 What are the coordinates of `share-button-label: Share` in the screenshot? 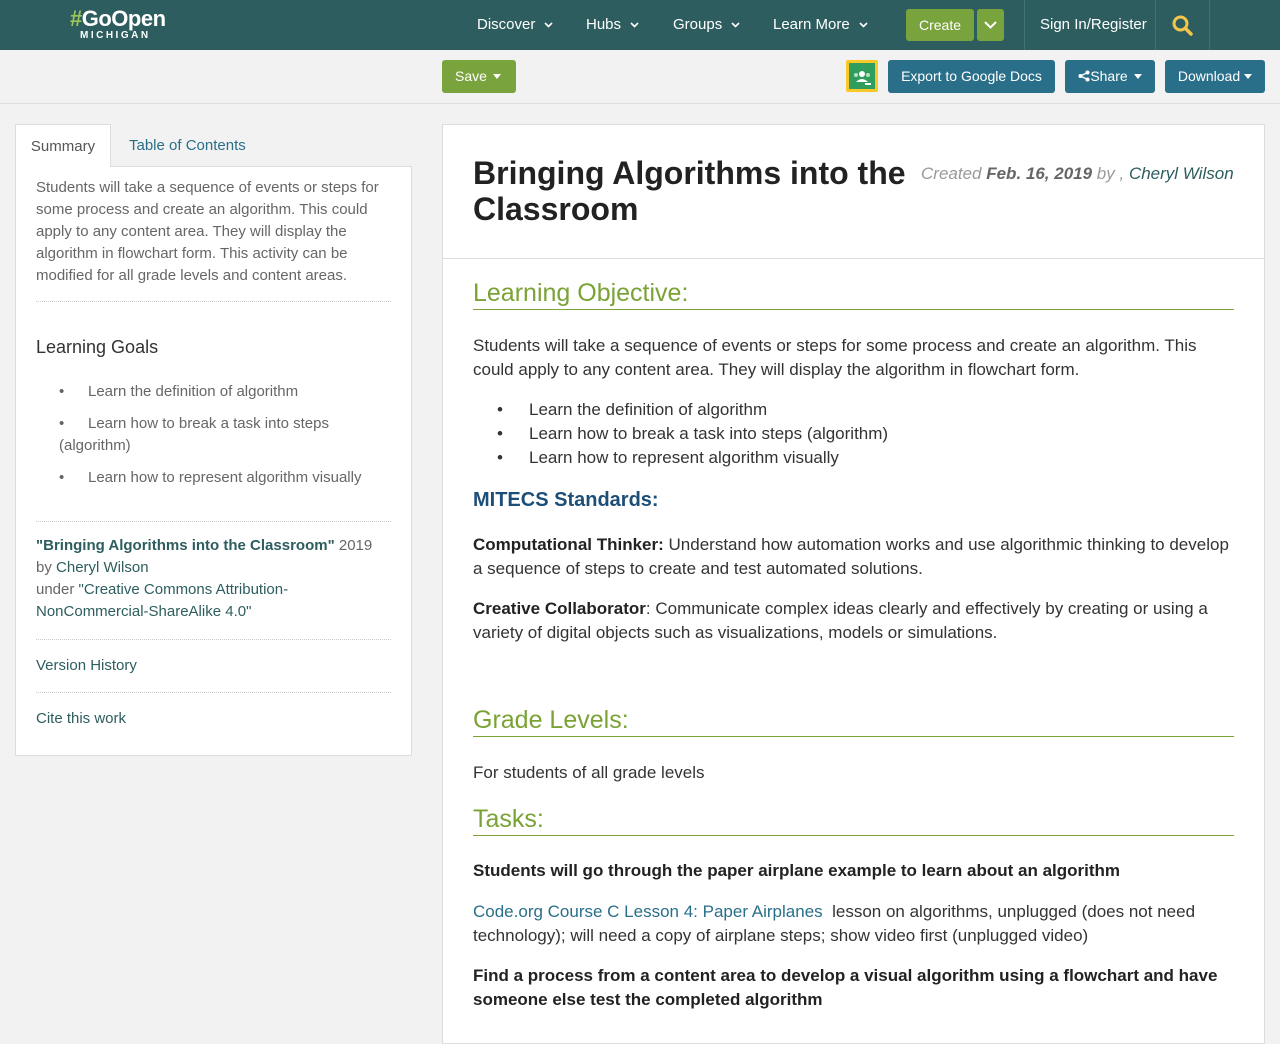 It's located at (1109, 76).